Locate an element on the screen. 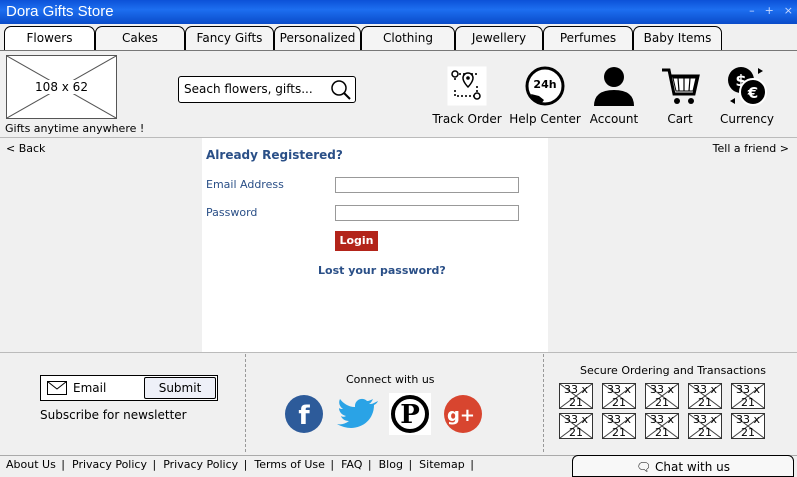  24h-support-icon: 24h is located at coordinates (545, 86).